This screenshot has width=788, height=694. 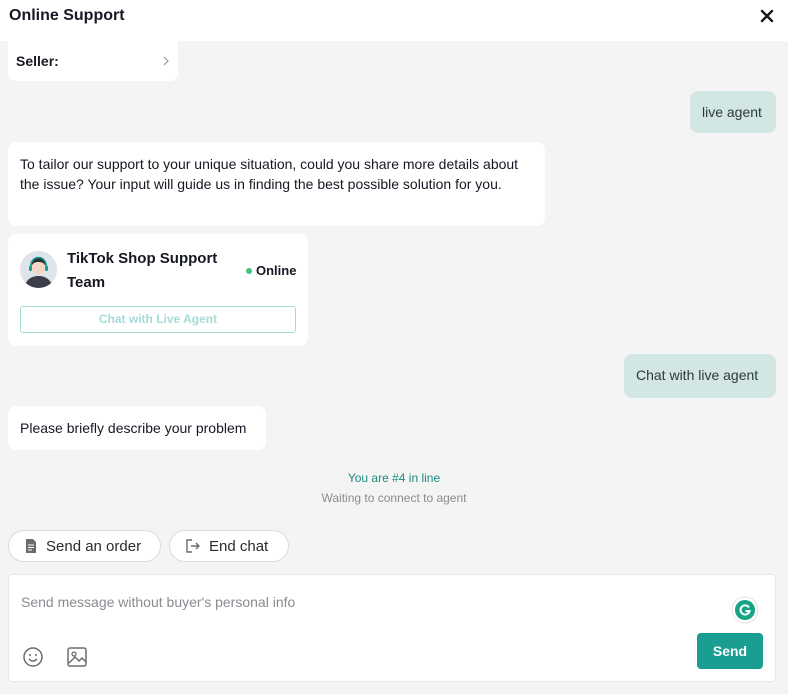 I want to click on chevron-right-icon, so click(x=166, y=61).